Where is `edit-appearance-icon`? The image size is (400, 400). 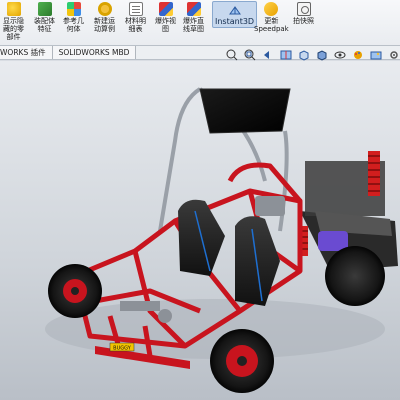 edit-appearance-icon is located at coordinates (358, 55).